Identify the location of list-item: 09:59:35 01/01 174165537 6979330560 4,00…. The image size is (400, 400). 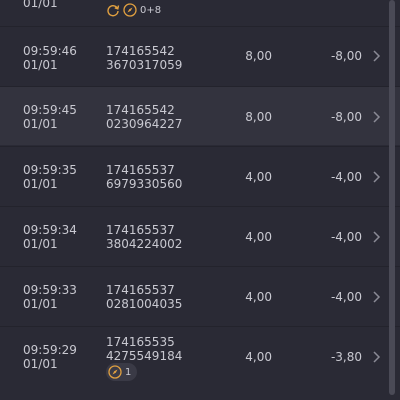
(200, 175).